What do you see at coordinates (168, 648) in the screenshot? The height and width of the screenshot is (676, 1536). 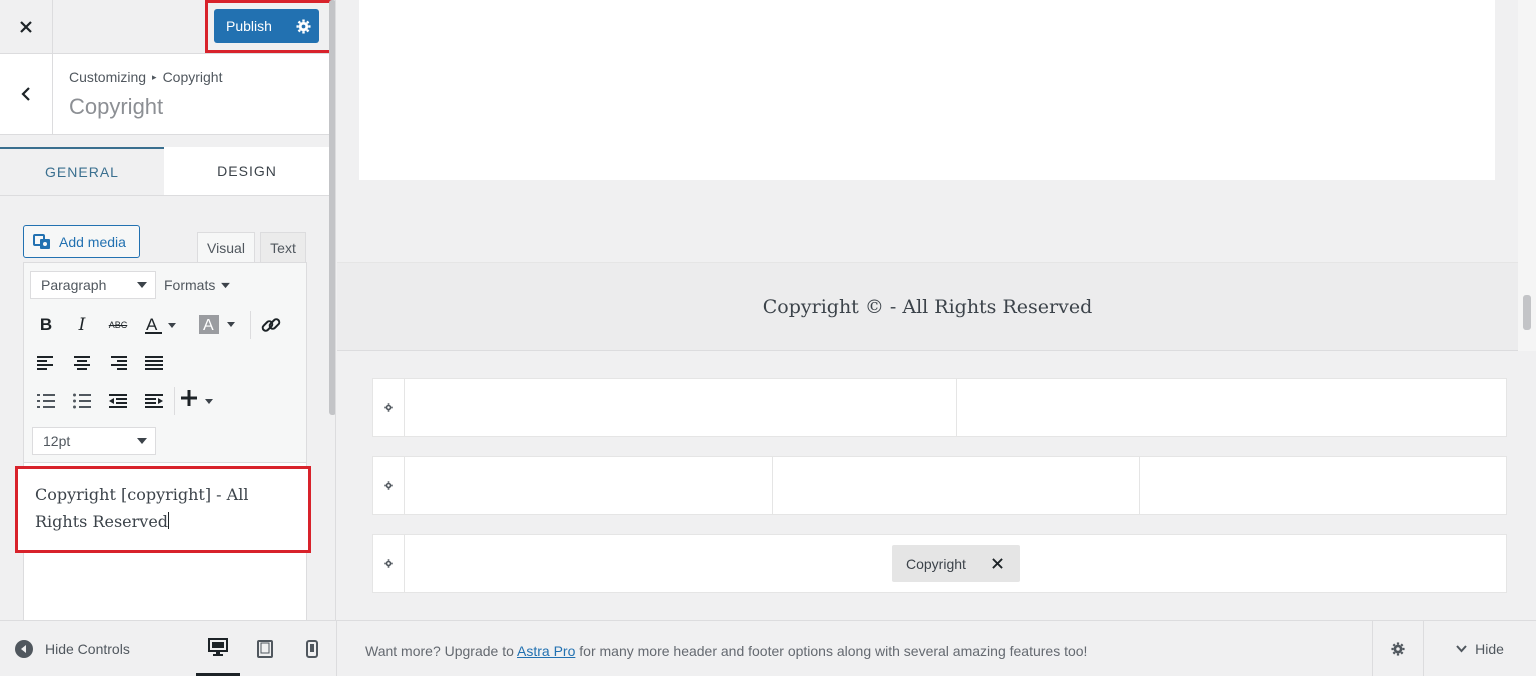 I see `customizer-footer: Hide Controls` at bounding box center [168, 648].